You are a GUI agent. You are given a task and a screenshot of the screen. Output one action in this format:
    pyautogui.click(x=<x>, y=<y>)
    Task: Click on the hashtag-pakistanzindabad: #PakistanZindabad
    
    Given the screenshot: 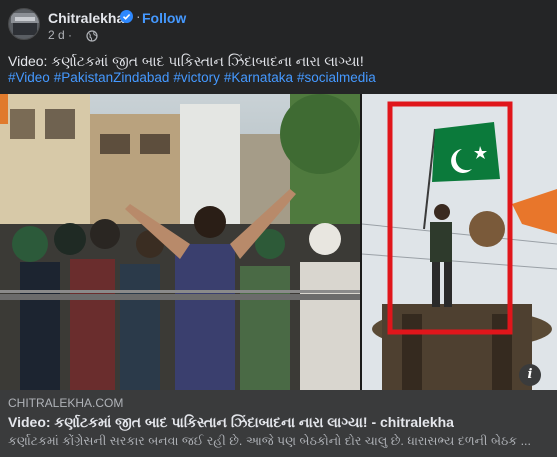 What is the action you would take?
    pyautogui.click(x=112, y=77)
    